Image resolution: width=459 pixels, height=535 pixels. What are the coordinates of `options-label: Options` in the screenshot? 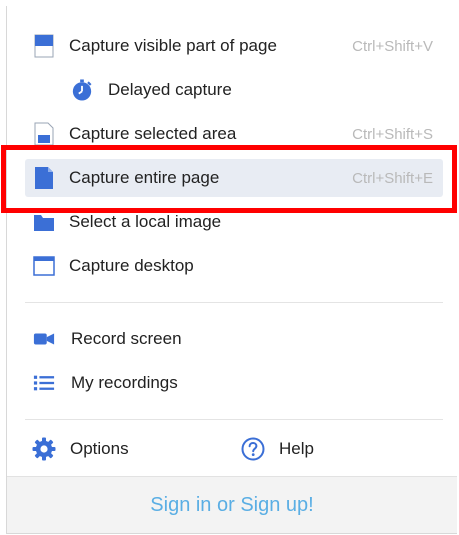 It's located at (99, 448).